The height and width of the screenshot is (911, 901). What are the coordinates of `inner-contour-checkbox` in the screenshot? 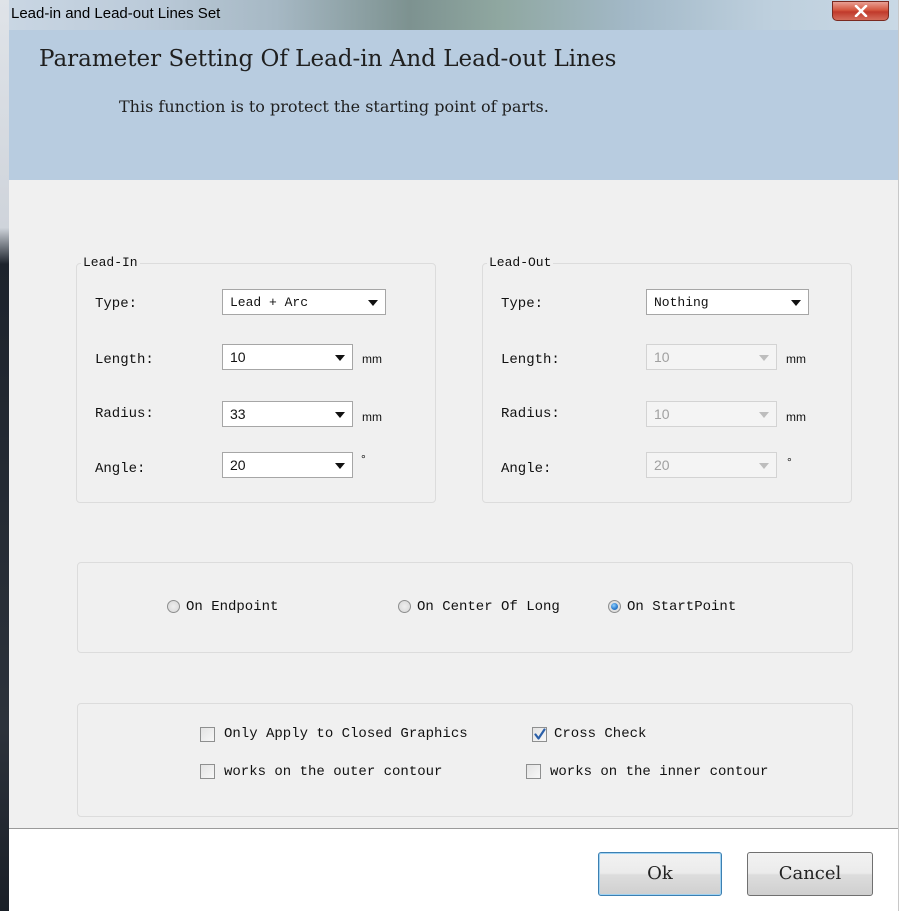 It's located at (533, 771).